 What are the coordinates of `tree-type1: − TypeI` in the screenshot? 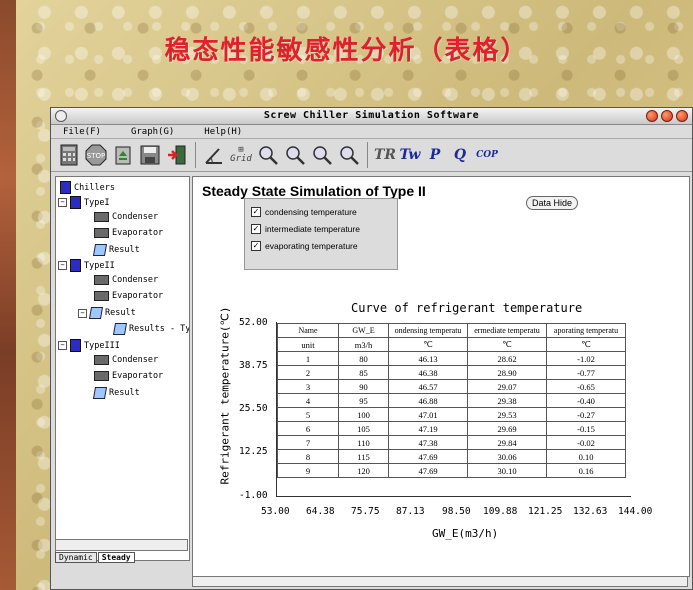 It's located at (84, 202).